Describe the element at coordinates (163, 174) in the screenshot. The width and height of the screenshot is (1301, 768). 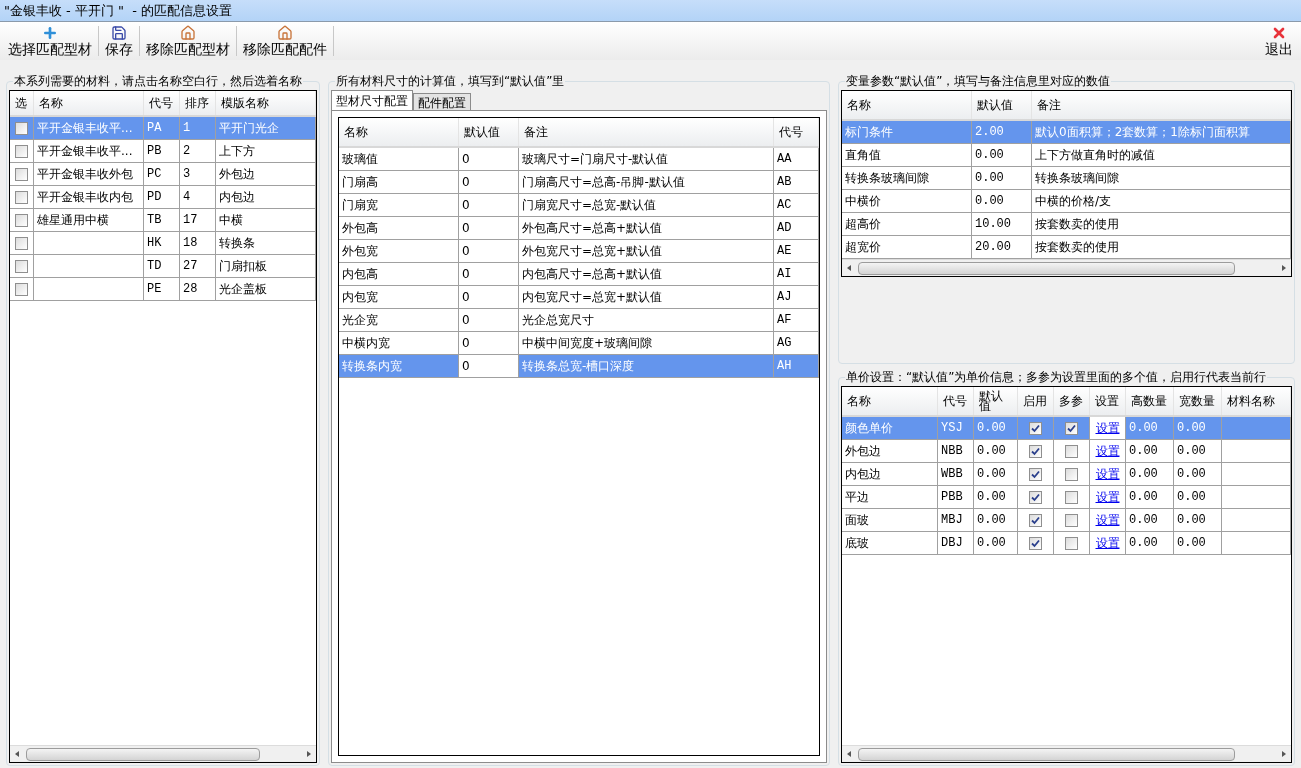
I see `table-row: 平开金银丰收外包 PC 3 外包边` at that location.